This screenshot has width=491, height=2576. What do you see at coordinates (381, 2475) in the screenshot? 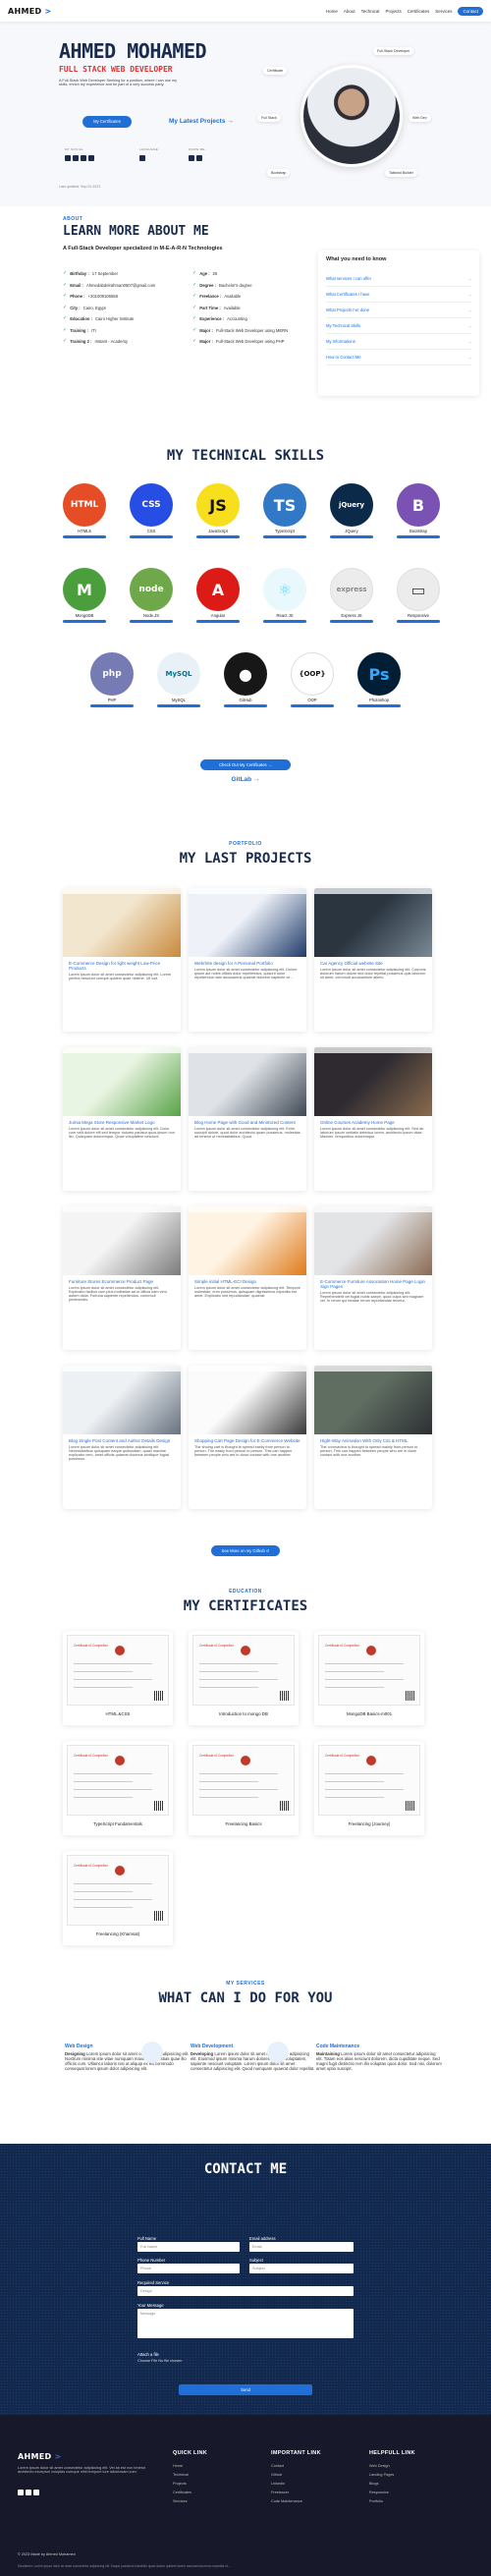
I see `footer-link: Landing Pages` at bounding box center [381, 2475].